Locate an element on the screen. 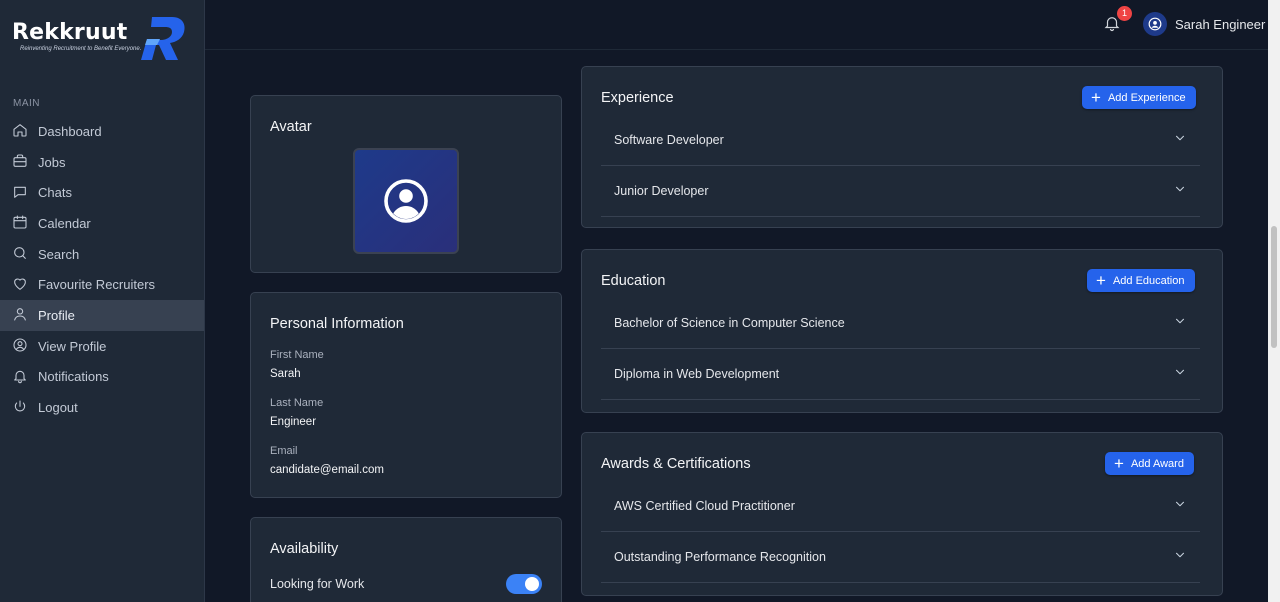 The height and width of the screenshot is (602, 1280). heart-icon is located at coordinates (21, 285).